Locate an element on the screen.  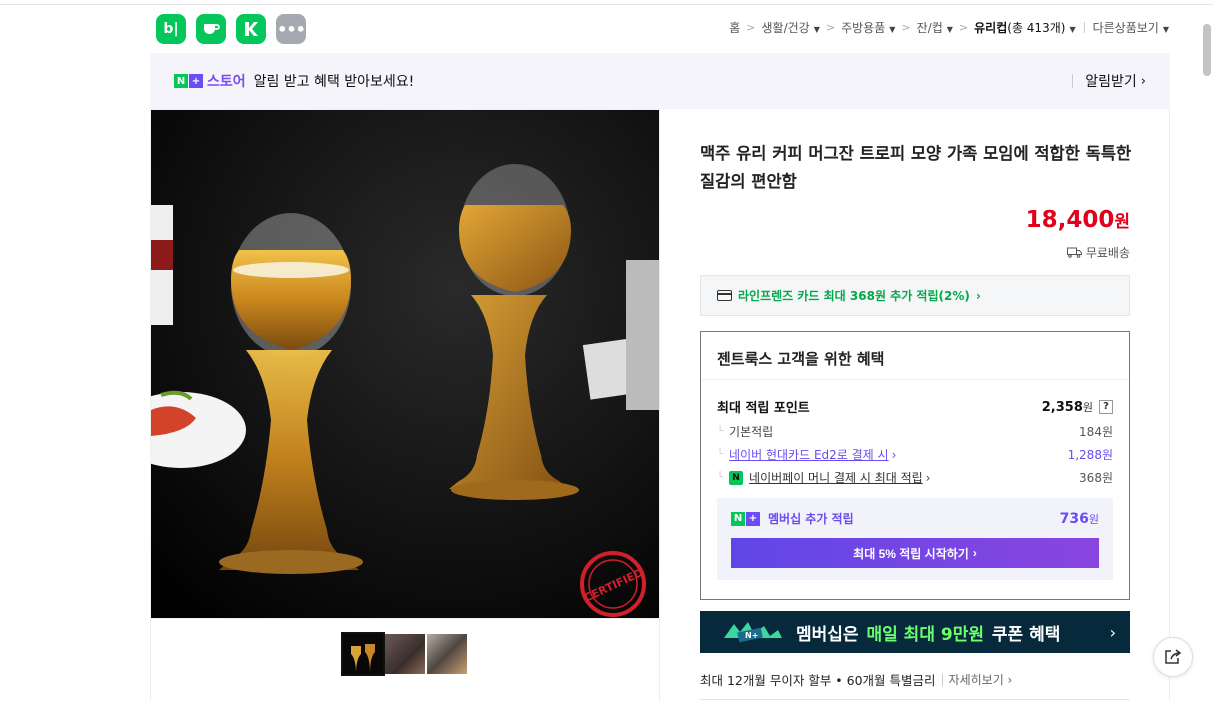
svg-text: N+ is located at coordinates (751, 635).